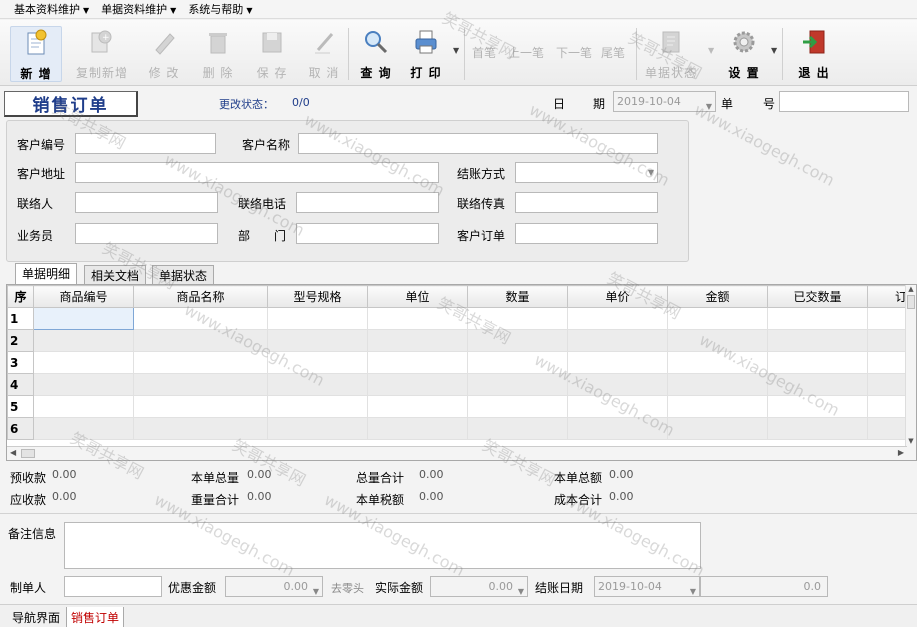 This screenshot has width=917, height=627. What do you see at coordinates (664, 101) in the screenshot?
I see `date-field: 2019-10-04 ▼` at bounding box center [664, 101].